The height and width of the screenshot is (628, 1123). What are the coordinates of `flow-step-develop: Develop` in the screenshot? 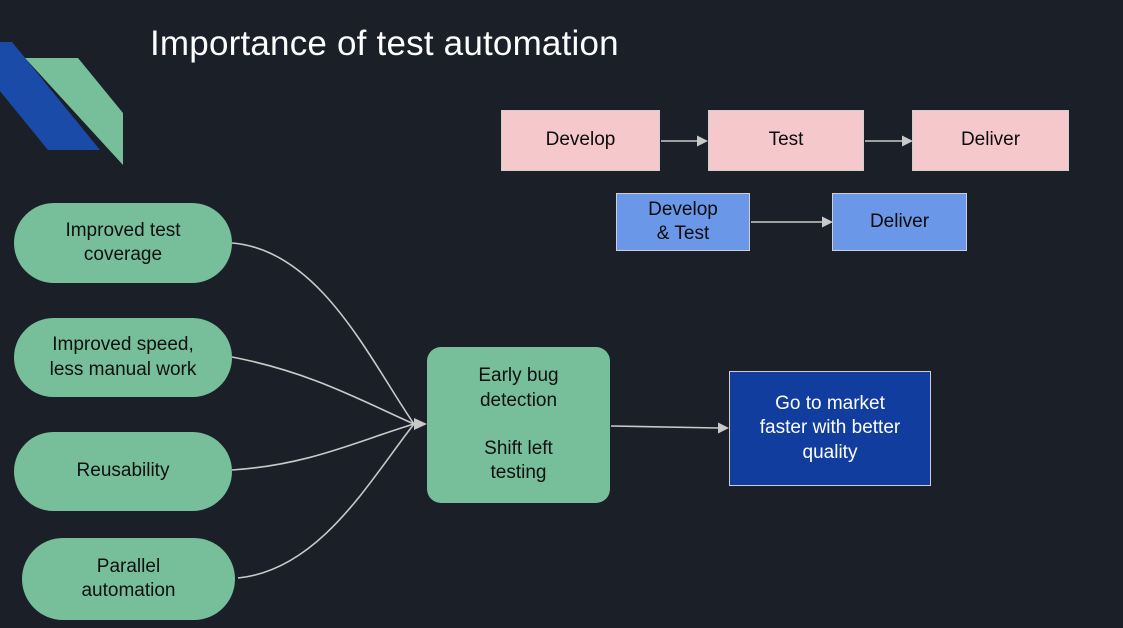 It's located at (580, 140).